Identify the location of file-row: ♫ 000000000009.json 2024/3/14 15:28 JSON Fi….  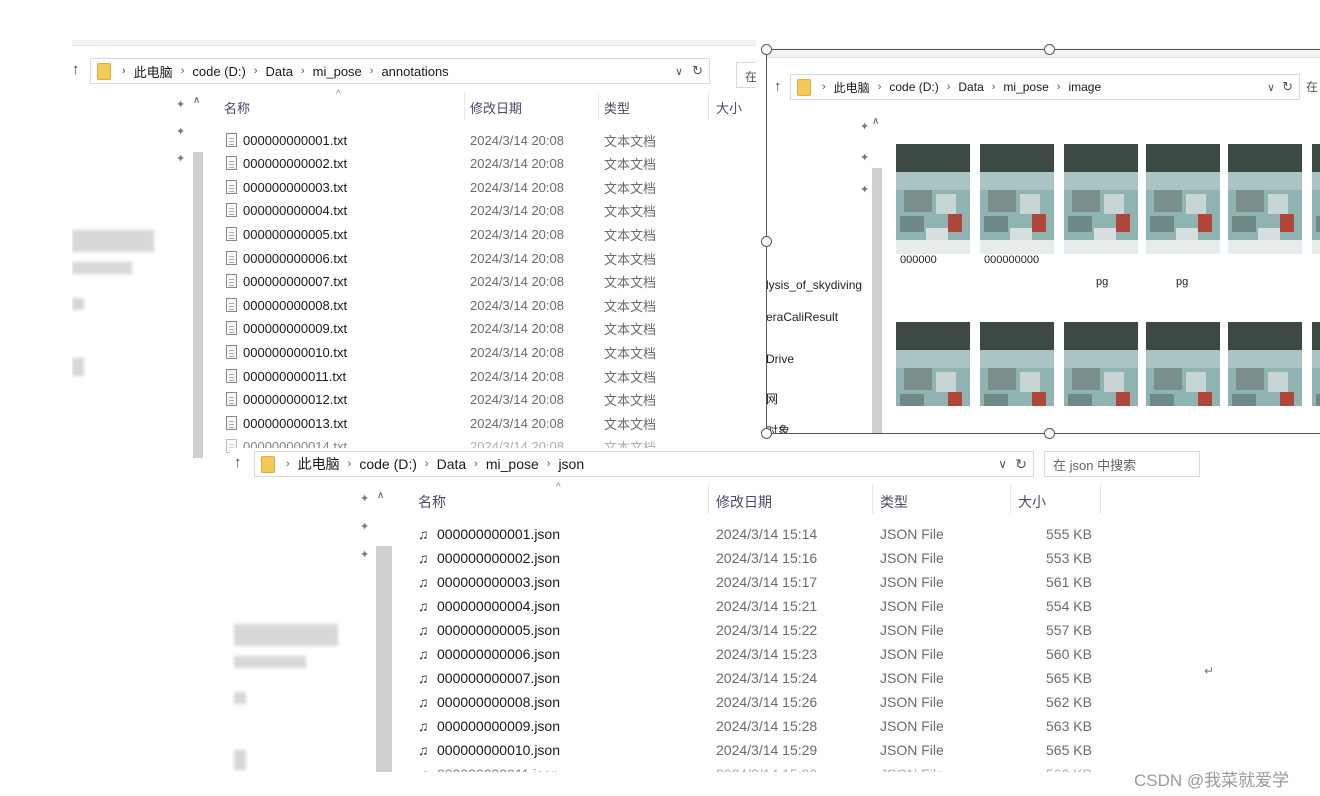
(768, 726).